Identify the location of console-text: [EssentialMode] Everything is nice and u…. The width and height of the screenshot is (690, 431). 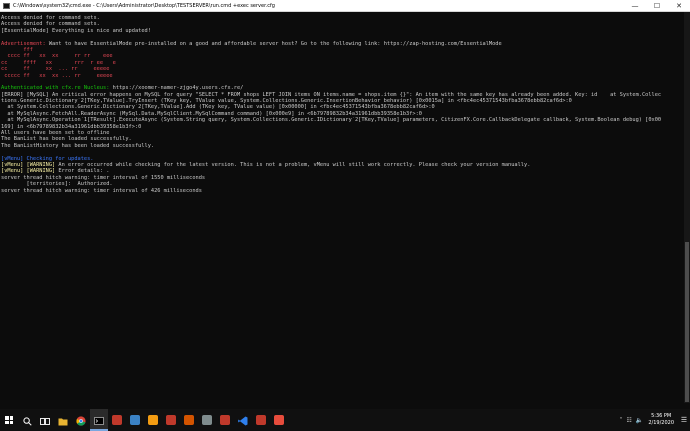
(76, 30).